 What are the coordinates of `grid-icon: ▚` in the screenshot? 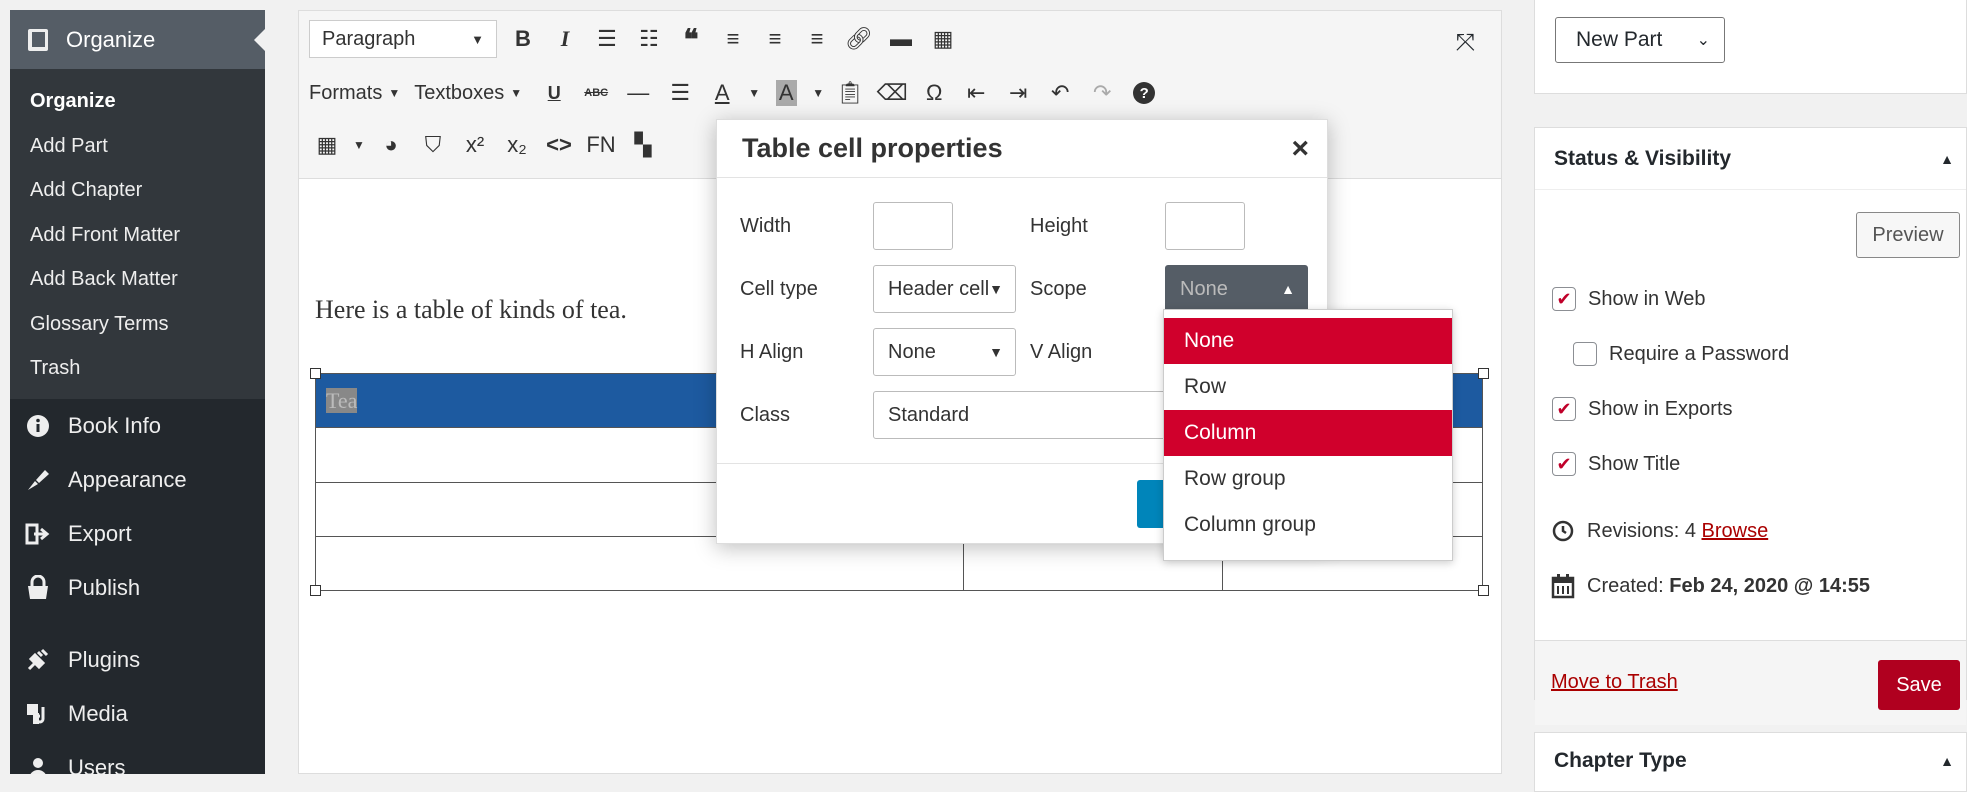 It's located at (643, 145).